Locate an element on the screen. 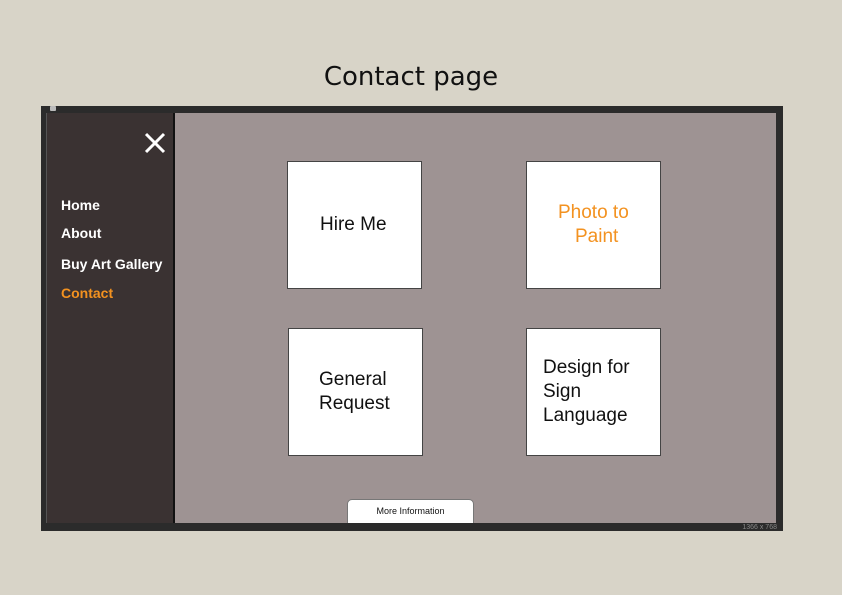 This screenshot has height=595, width=842. sign-language-label-line1: Design for is located at coordinates (586, 367).